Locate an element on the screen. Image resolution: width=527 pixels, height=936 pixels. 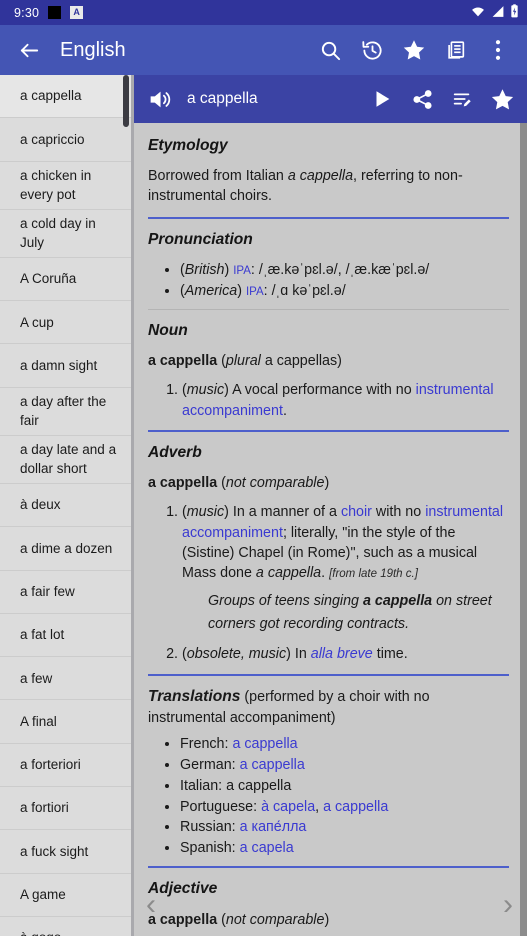
share-icon is located at coordinates (422, 99).